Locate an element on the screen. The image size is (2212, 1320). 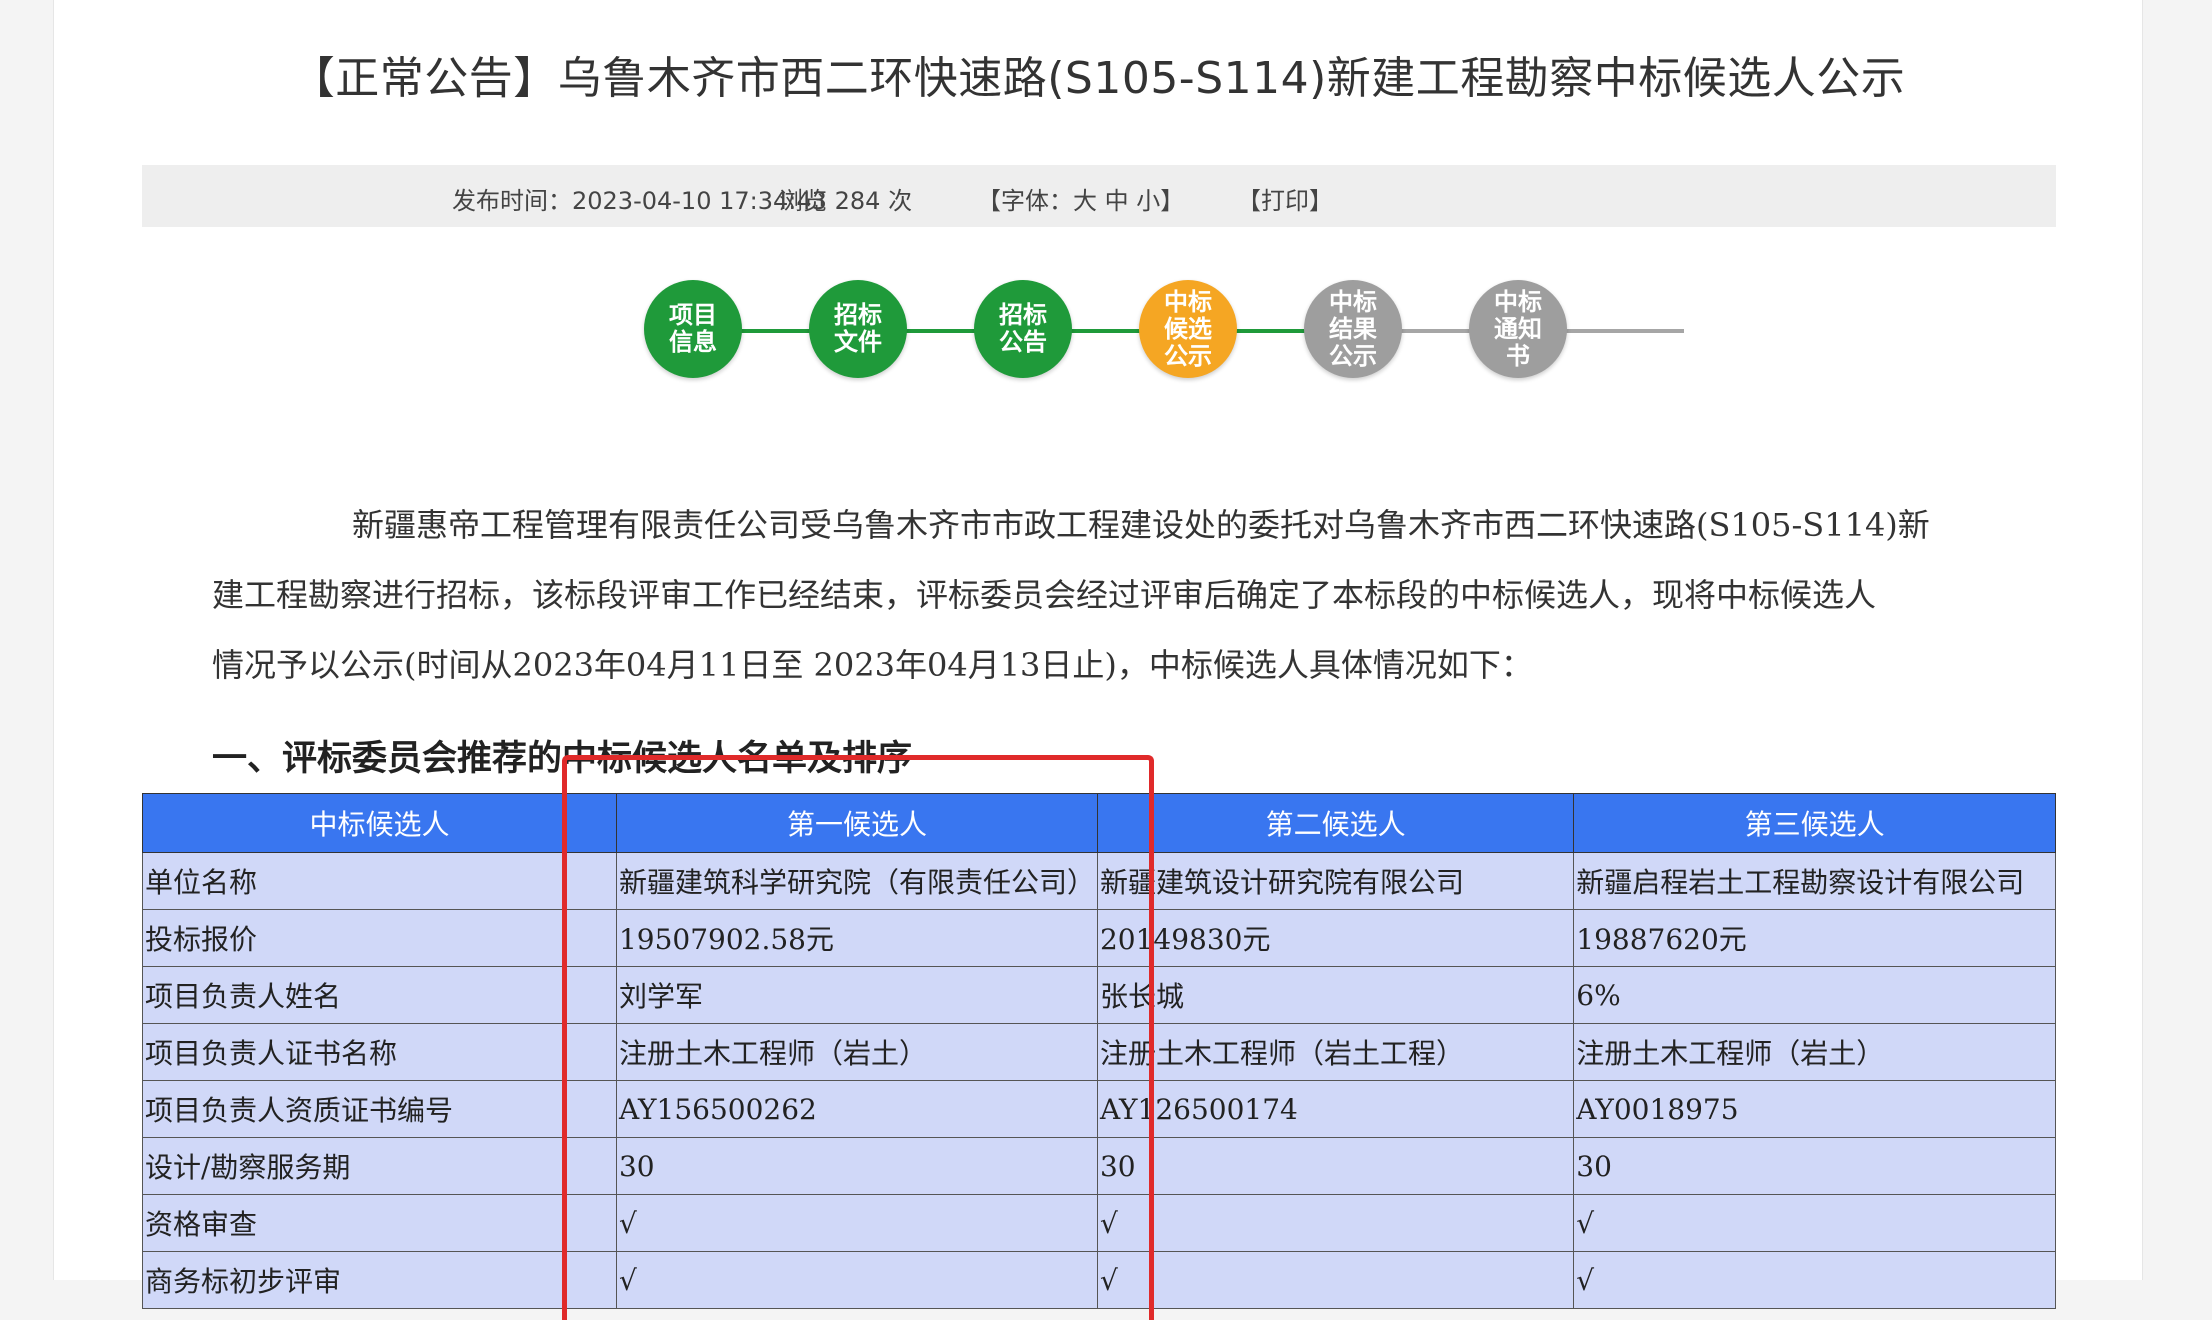
step-tender-notice: 招标公告 is located at coordinates (1023, 329).